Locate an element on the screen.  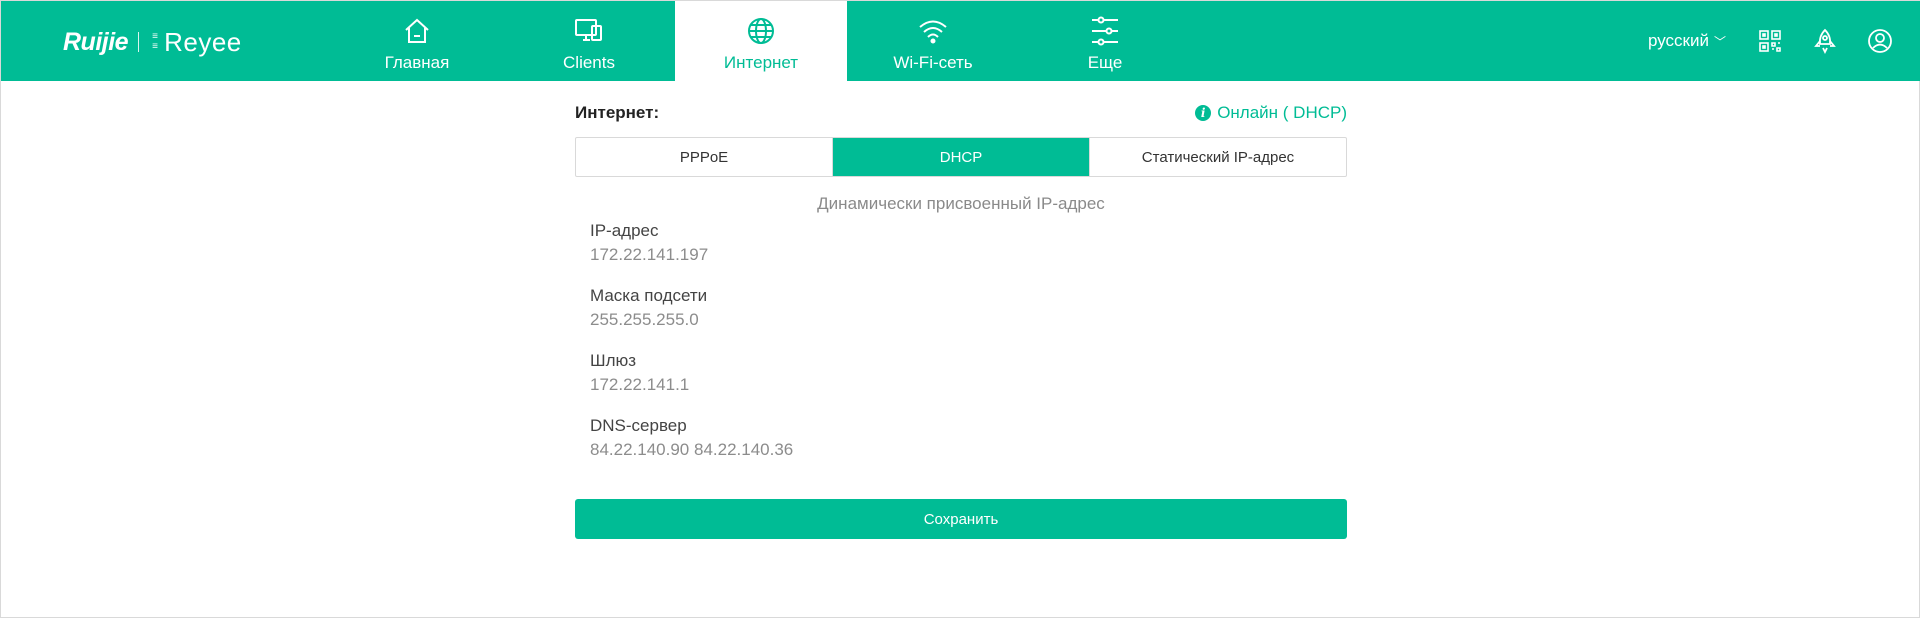
qr-code-icon is located at coordinates (1770, 41).